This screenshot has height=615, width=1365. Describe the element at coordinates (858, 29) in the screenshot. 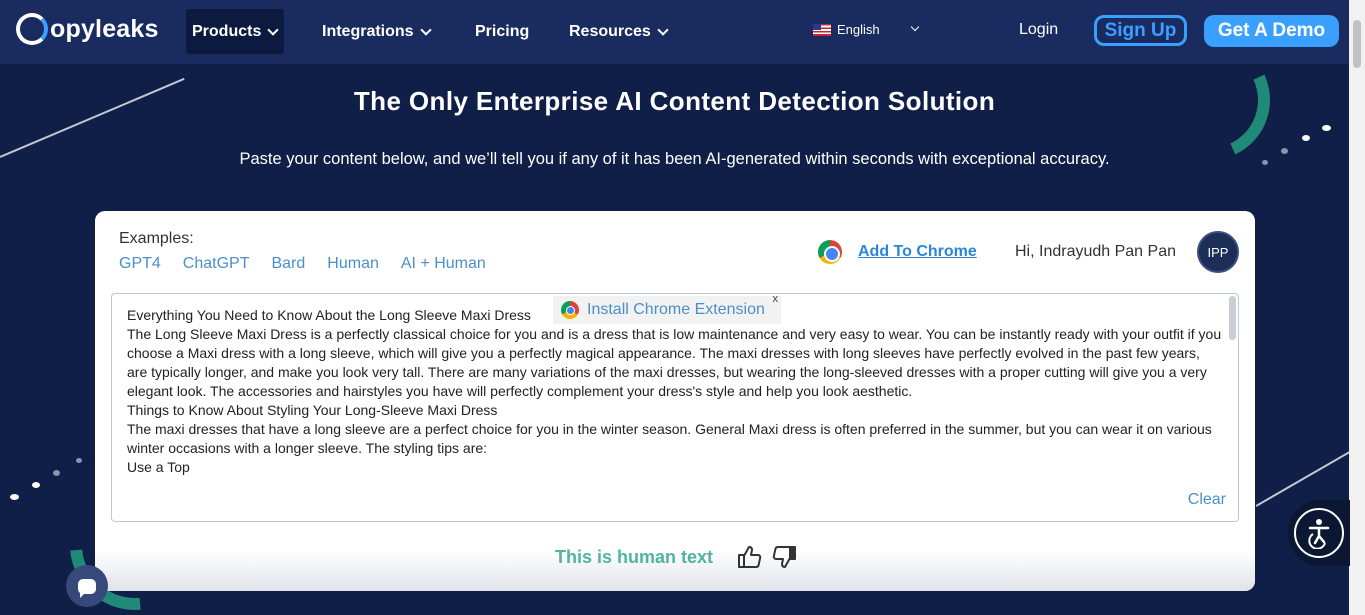

I see `language-label: English` at that location.